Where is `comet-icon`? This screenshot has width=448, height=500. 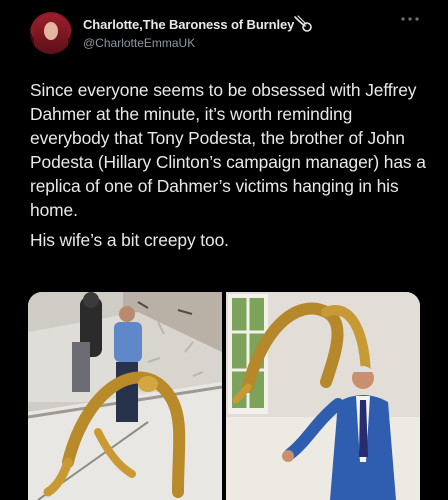
comet-icon is located at coordinates (303, 23).